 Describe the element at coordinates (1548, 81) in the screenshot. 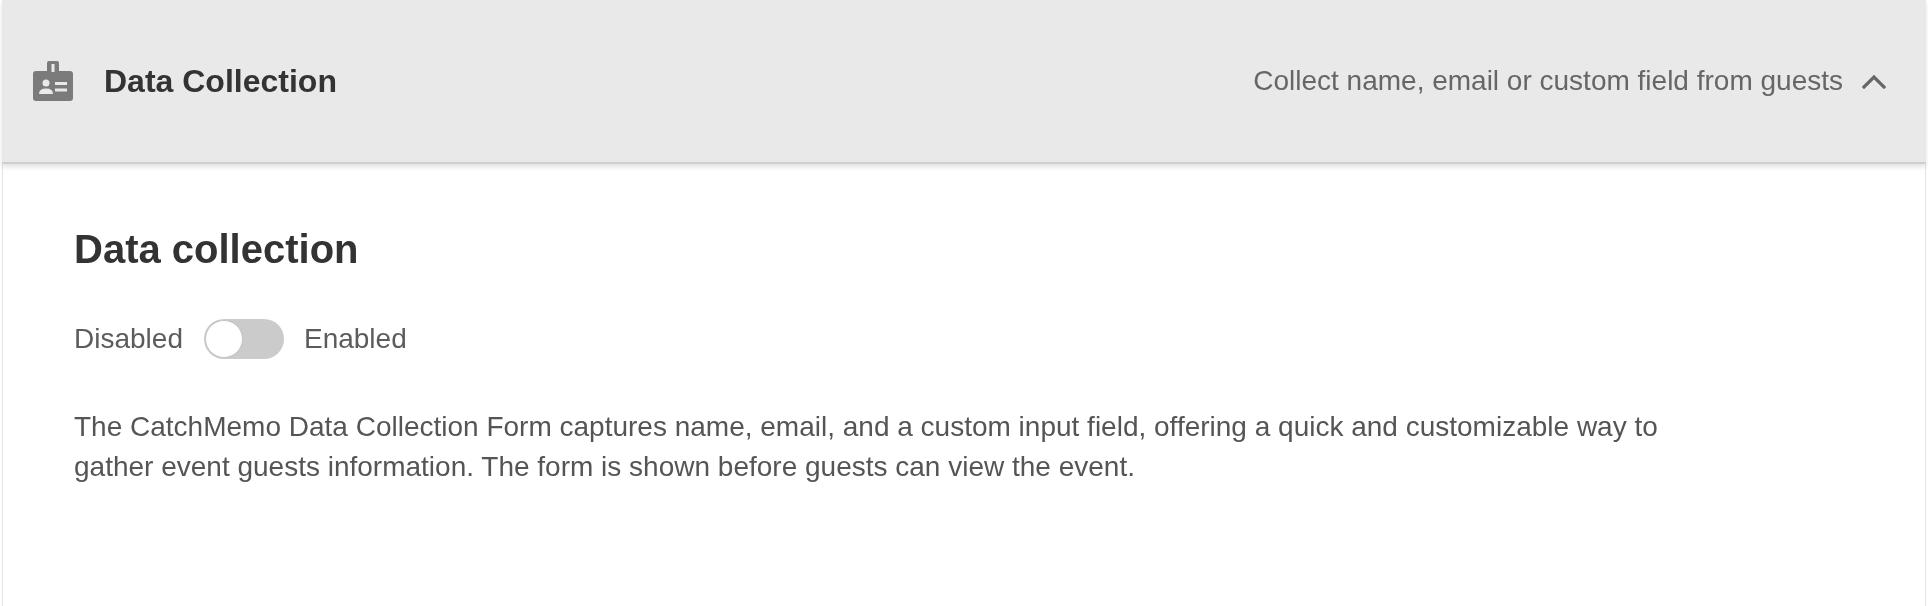

I see `panel-summary: Collect name, email or custom field from guests` at that location.